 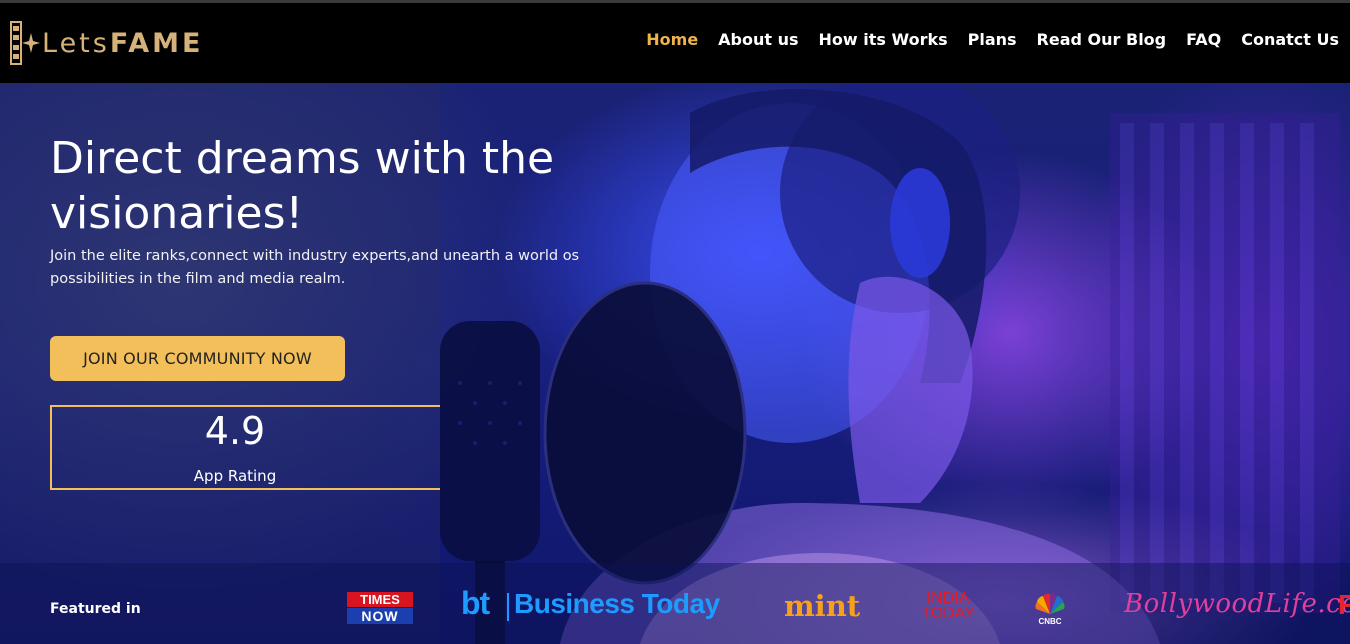 I want to click on partial-logo: F, so click(x=1344, y=605).